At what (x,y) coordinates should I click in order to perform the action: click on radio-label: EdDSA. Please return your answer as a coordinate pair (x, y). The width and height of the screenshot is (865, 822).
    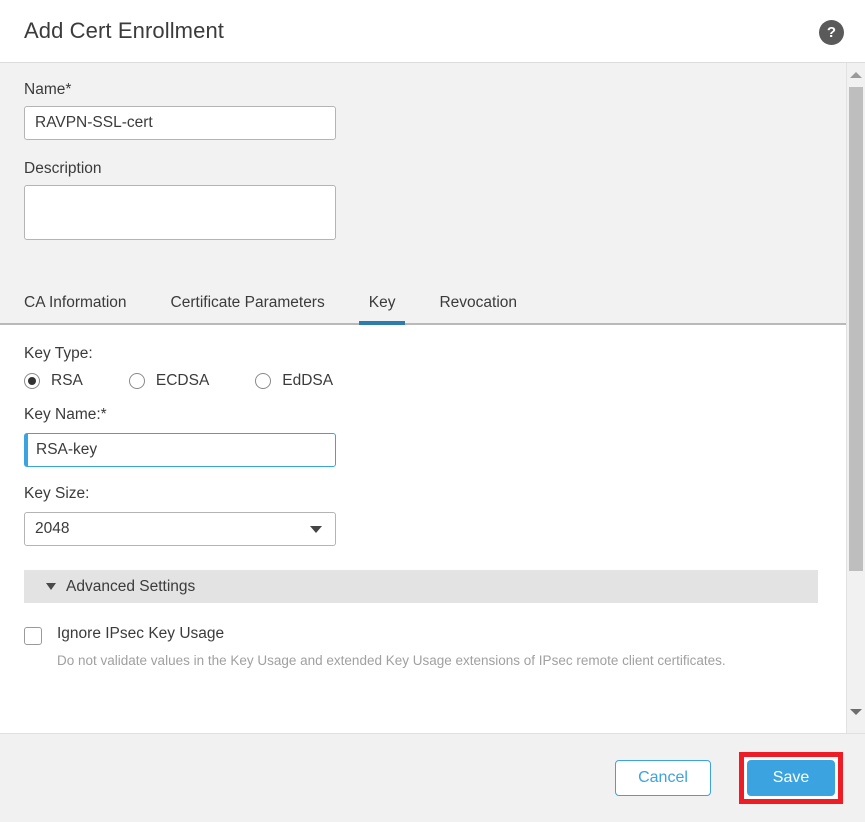
    Looking at the image, I should click on (308, 380).